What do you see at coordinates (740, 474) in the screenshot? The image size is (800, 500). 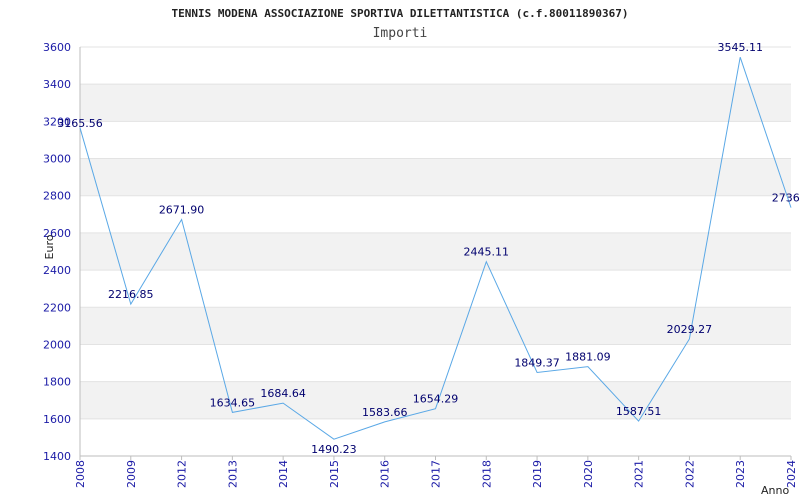 I see `x-tick-label: 2023` at bounding box center [740, 474].